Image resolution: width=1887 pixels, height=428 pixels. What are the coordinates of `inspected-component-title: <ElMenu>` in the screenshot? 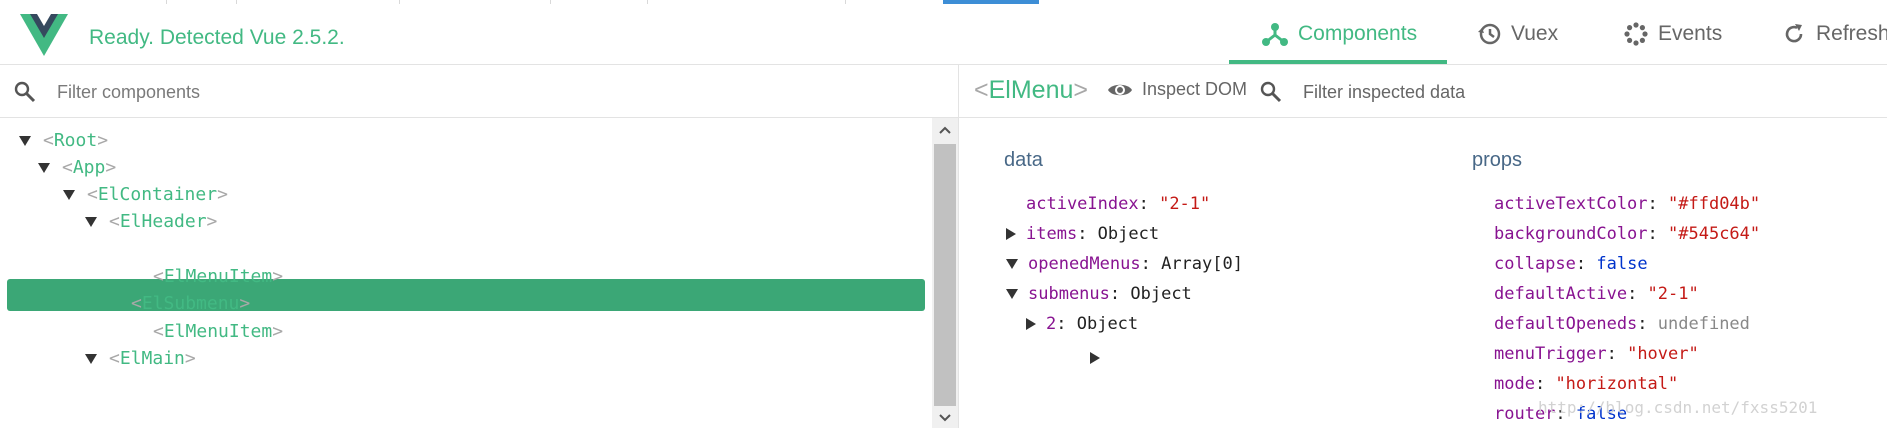 It's located at (1031, 90).